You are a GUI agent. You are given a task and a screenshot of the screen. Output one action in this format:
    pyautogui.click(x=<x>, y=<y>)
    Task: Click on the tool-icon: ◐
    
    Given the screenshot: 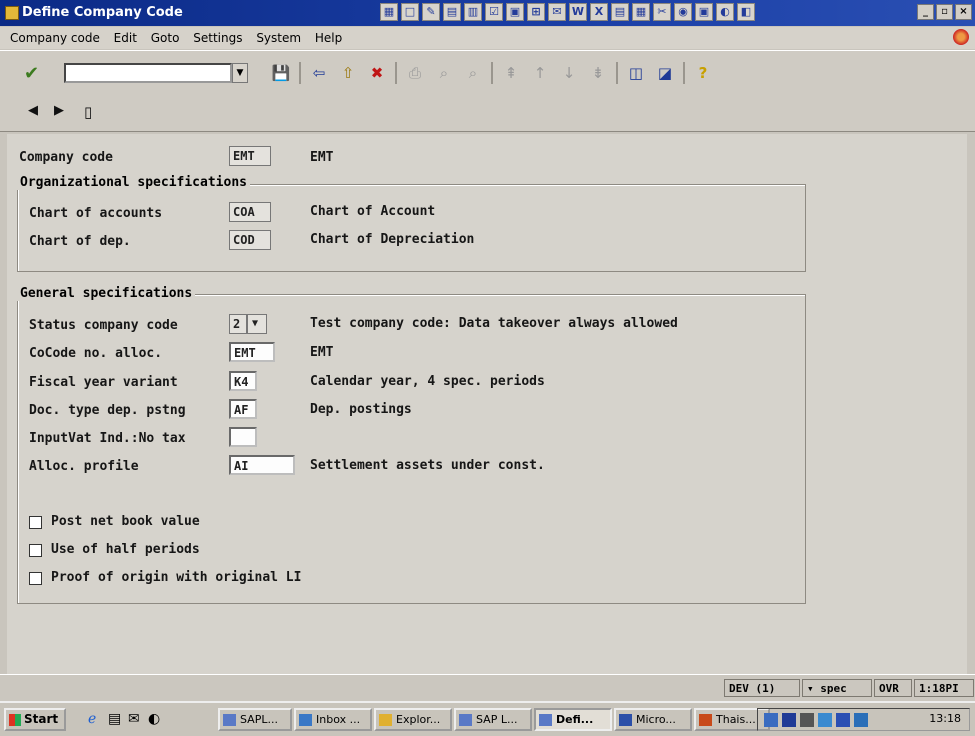 What is the action you would take?
    pyautogui.click(x=725, y=12)
    